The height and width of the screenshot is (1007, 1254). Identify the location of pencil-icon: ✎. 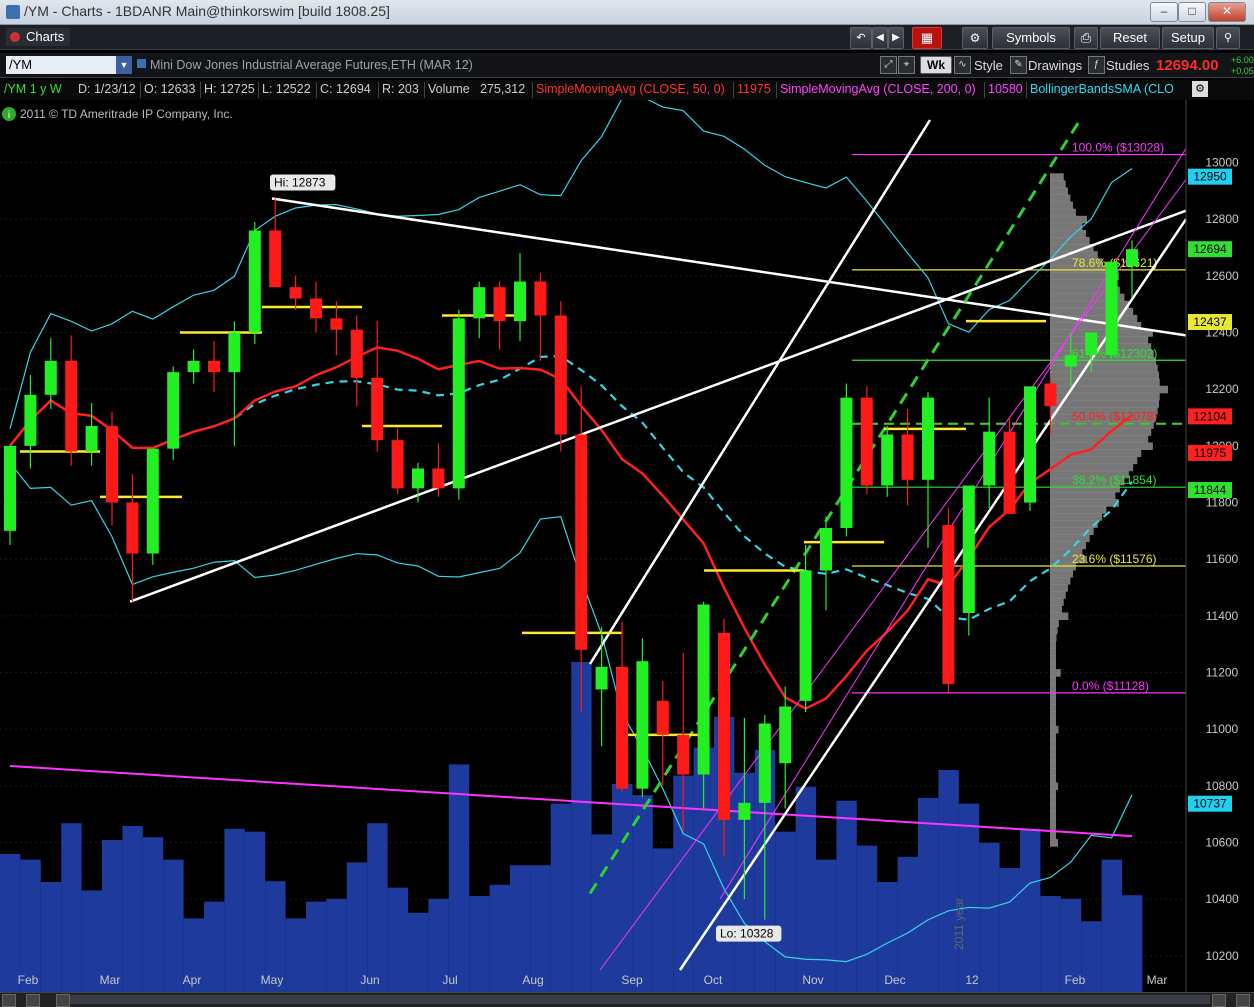
(1018, 65).